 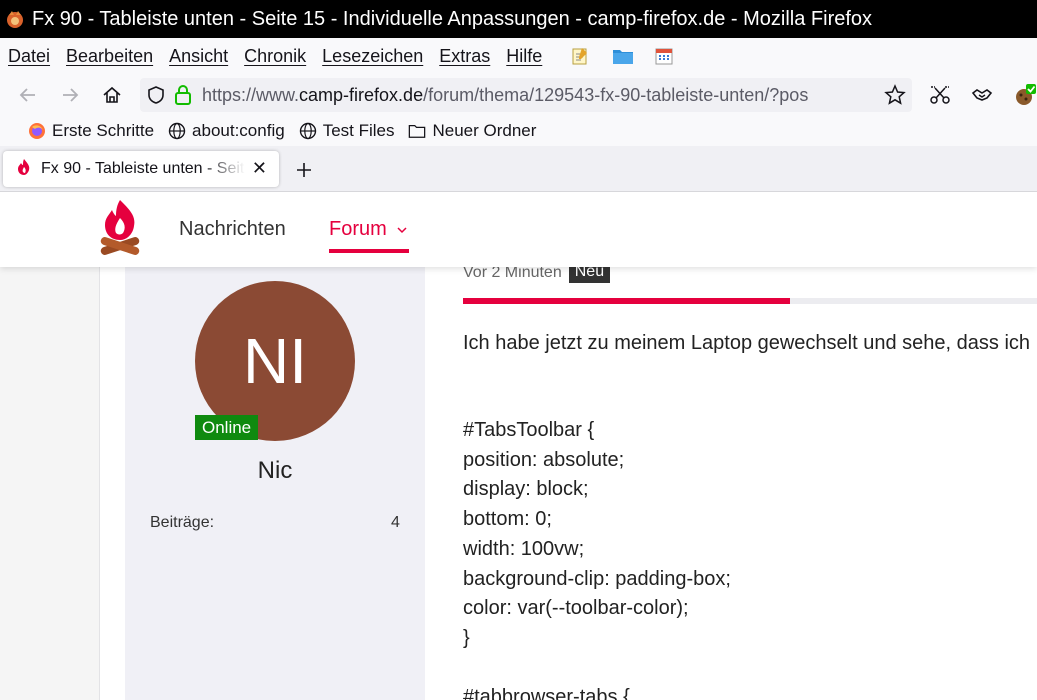 What do you see at coordinates (361, 94) in the screenshot?
I see `url-domain: camp-firefox.de` at bounding box center [361, 94].